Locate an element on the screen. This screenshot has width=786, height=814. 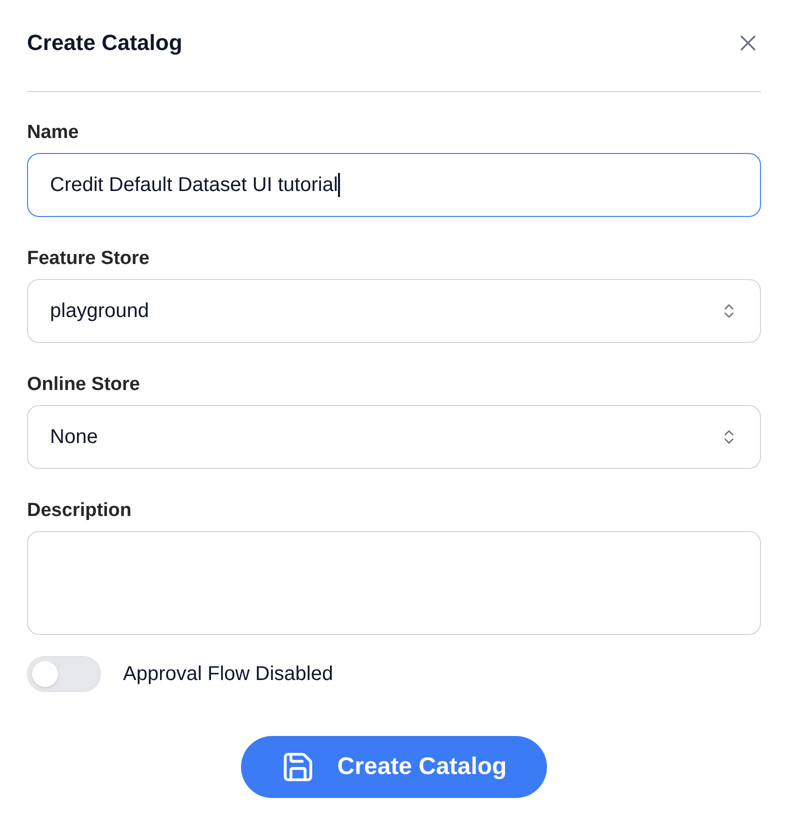
toggle-knob is located at coordinates (45, 674).